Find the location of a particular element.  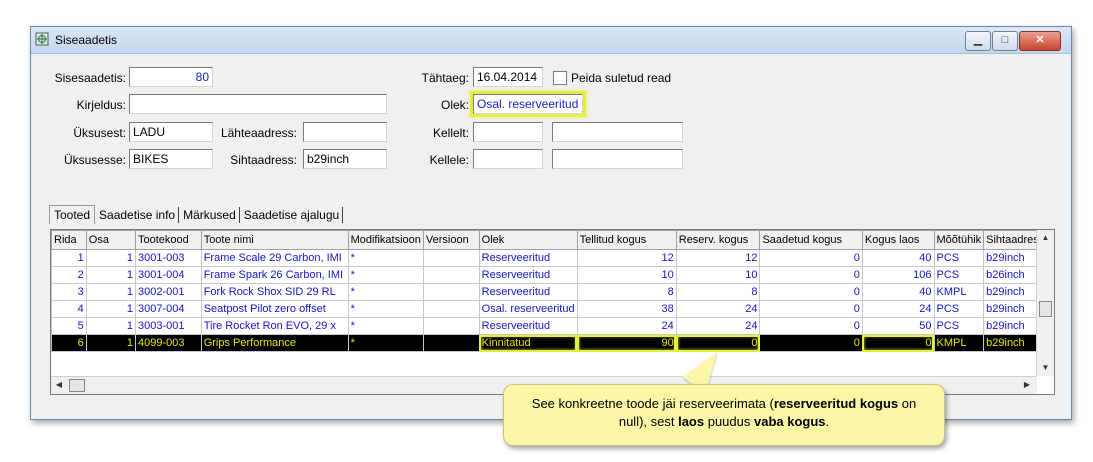

sihtaadress-field: b29inch is located at coordinates (345, 159).